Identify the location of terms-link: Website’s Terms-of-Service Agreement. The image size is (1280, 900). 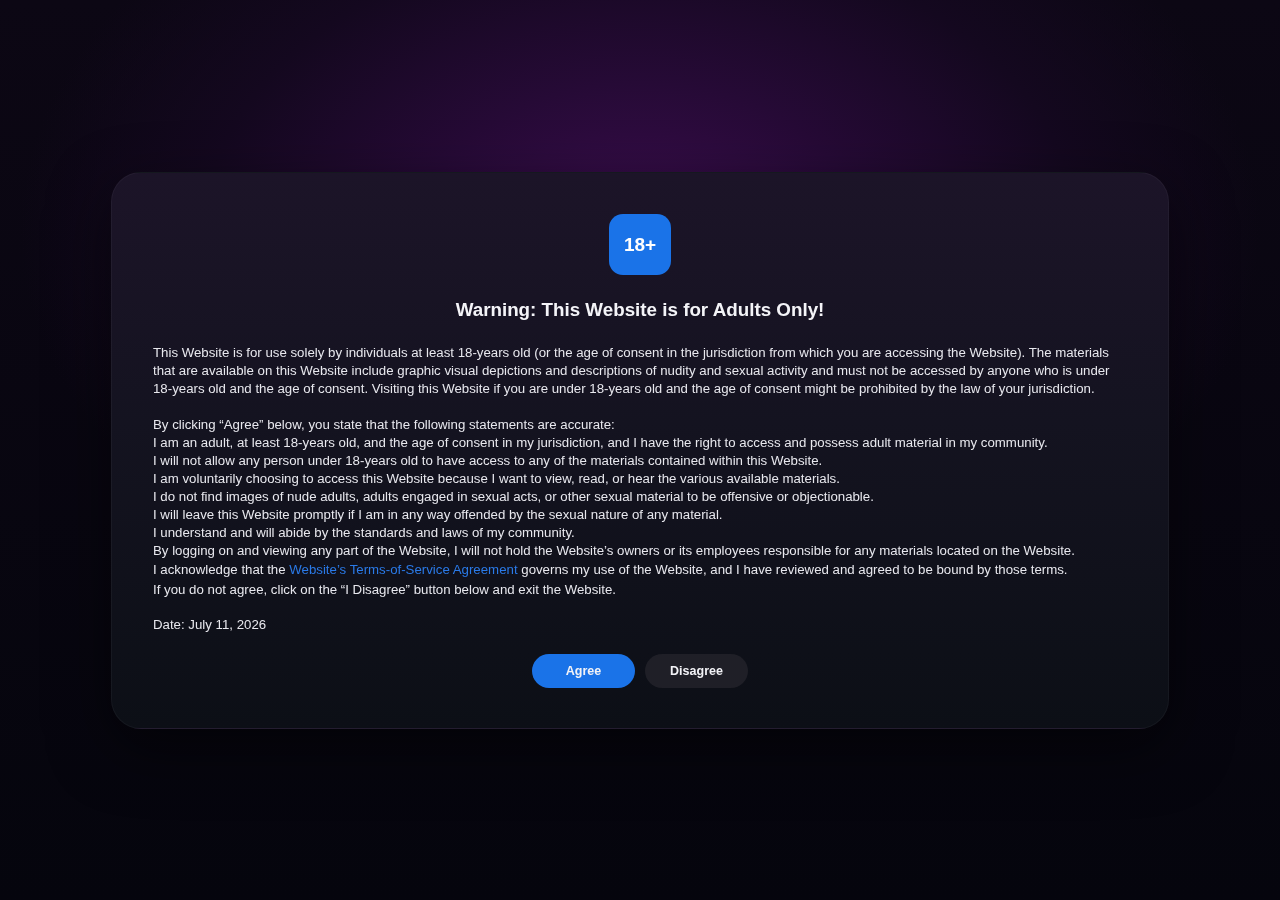
(403, 569).